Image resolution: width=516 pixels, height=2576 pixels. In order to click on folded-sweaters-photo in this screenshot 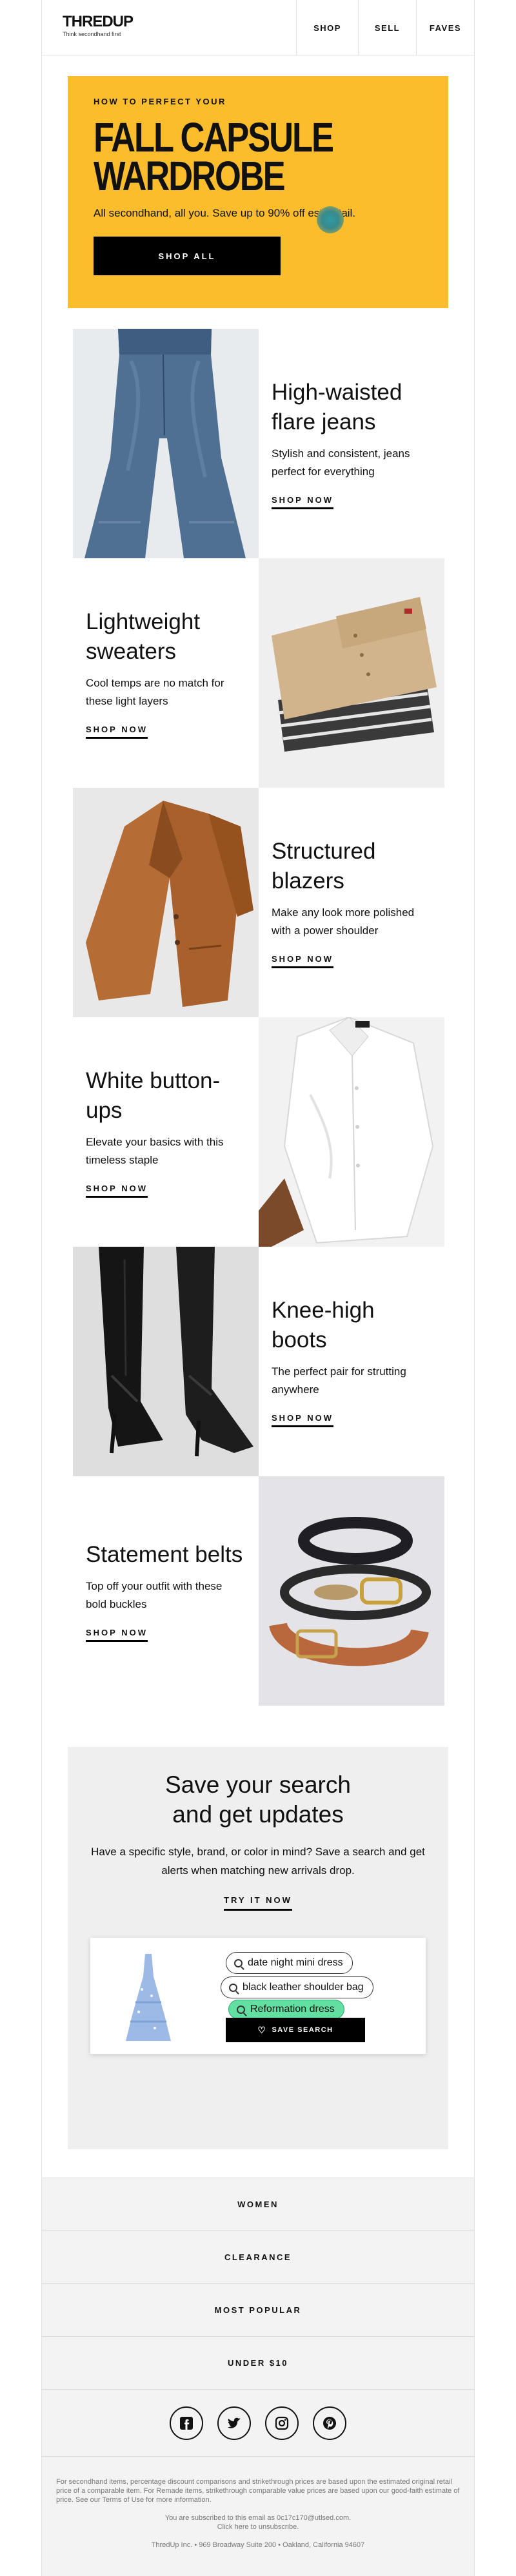, I will do `click(351, 673)`.